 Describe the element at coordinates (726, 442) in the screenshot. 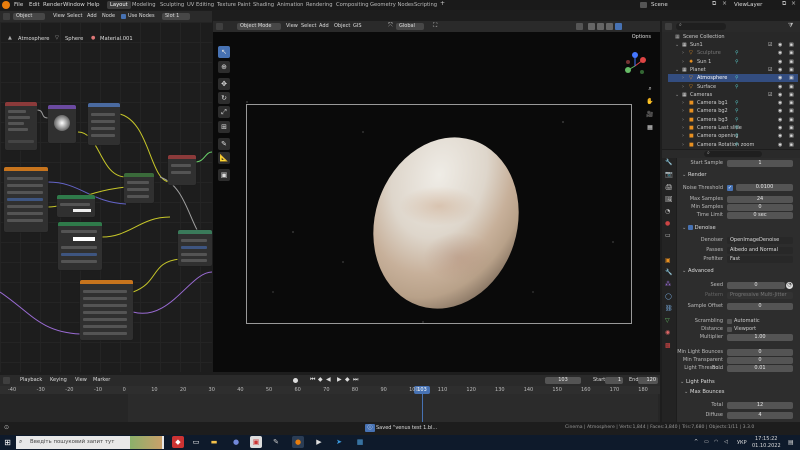

I see `volume-icon: ◁` at that location.